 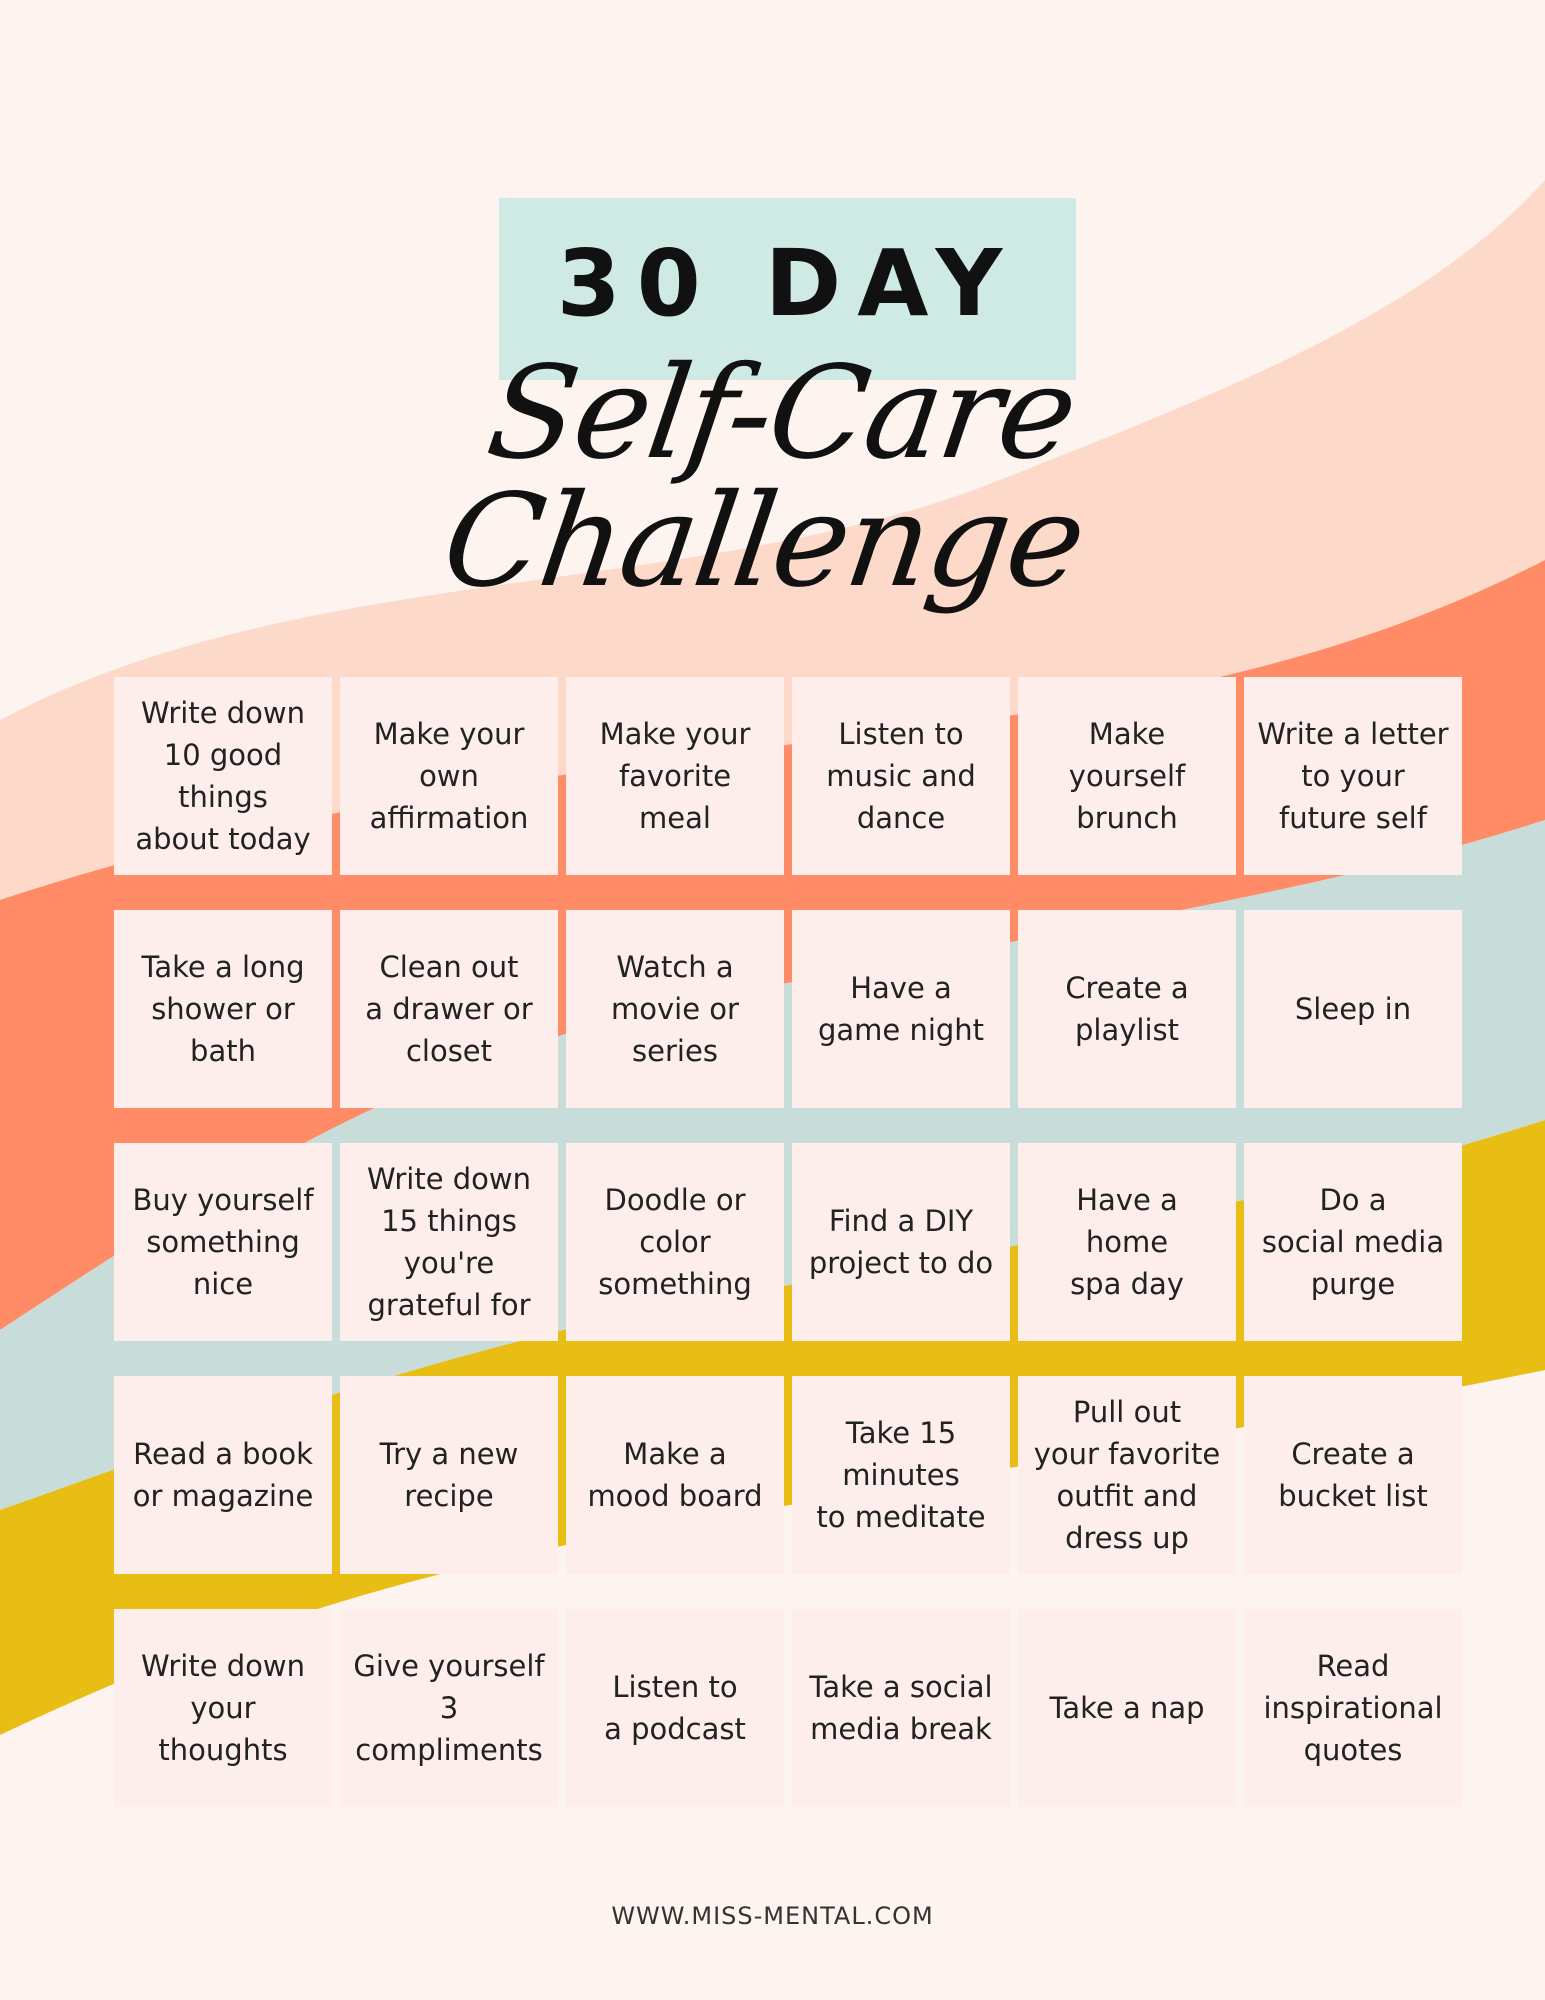 What do you see at coordinates (449, 1708) in the screenshot?
I see `challenge-day-26: Give yourself 3 compliments` at bounding box center [449, 1708].